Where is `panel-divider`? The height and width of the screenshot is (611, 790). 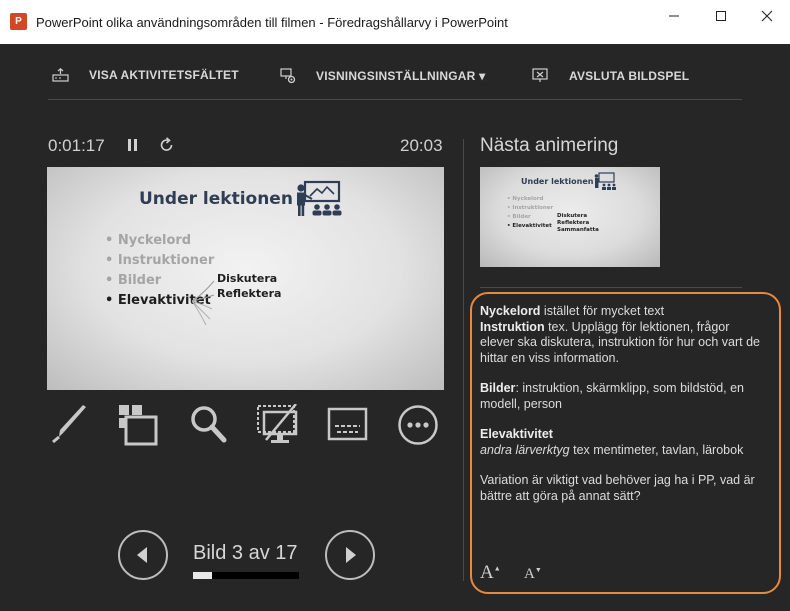
panel-divider is located at coordinates (463, 360).